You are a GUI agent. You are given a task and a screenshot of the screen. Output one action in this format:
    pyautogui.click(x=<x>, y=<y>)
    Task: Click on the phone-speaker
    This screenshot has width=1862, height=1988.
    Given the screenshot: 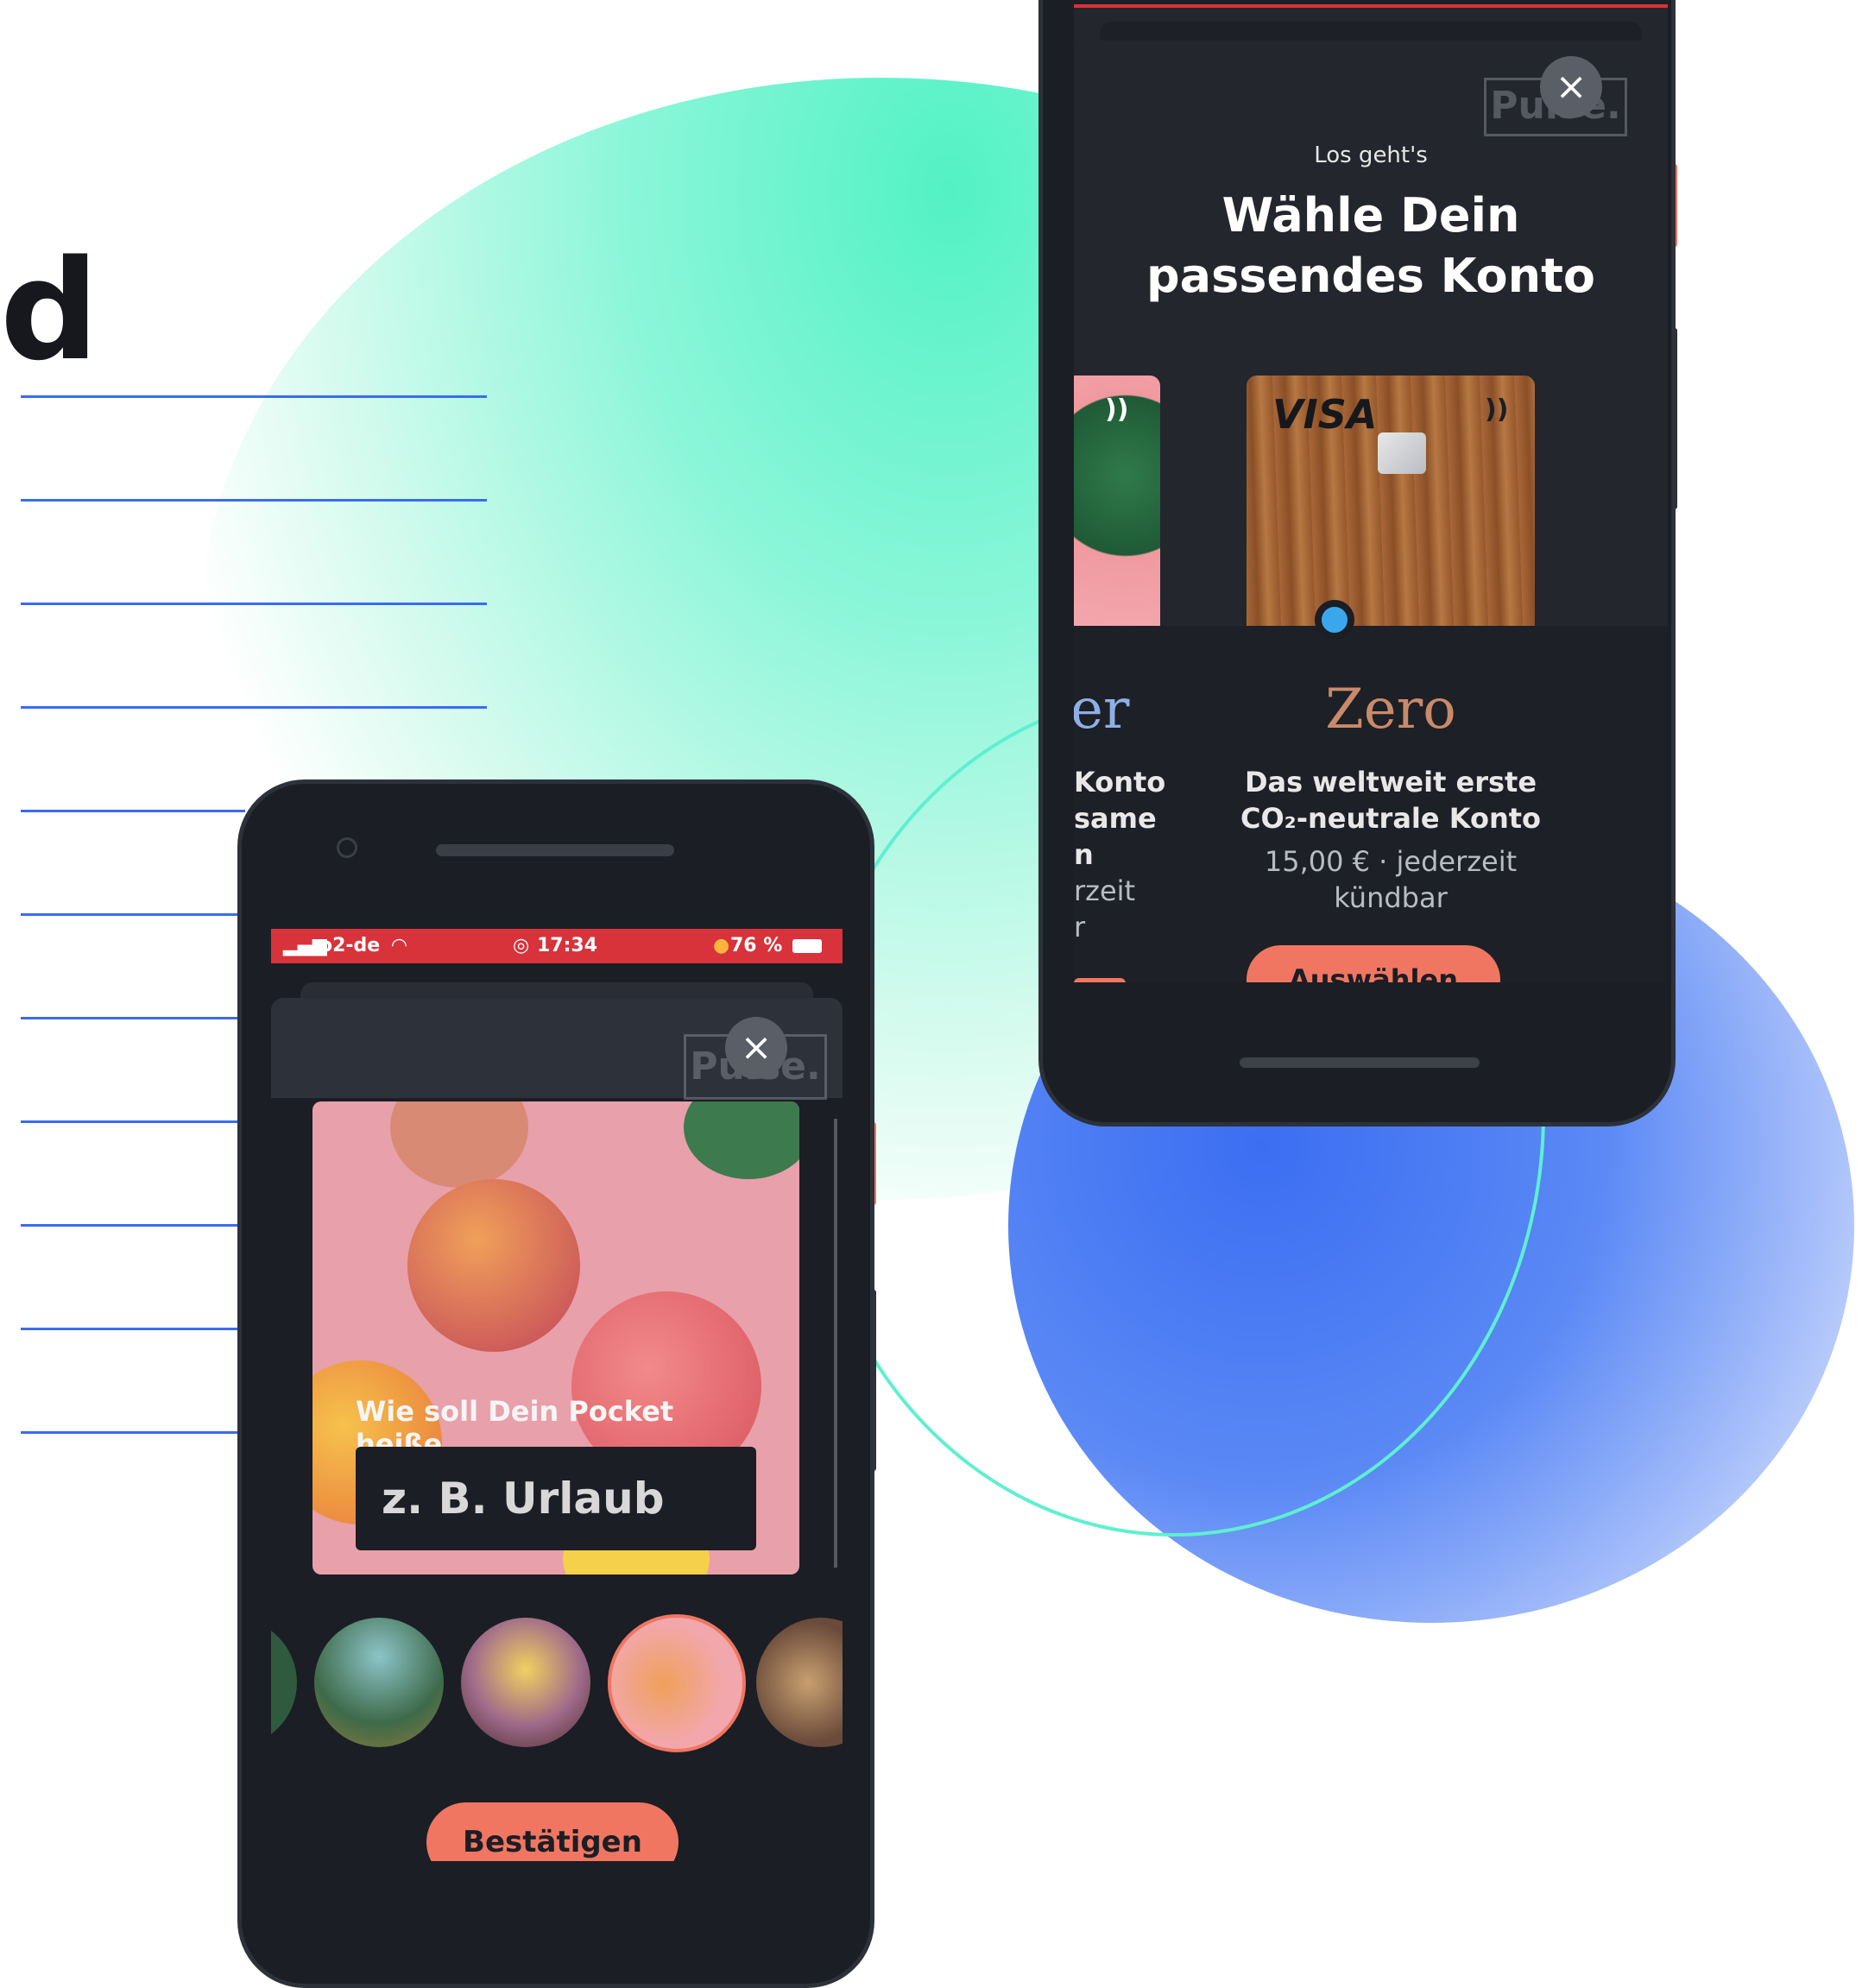 What is the action you would take?
    pyautogui.click(x=555, y=850)
    